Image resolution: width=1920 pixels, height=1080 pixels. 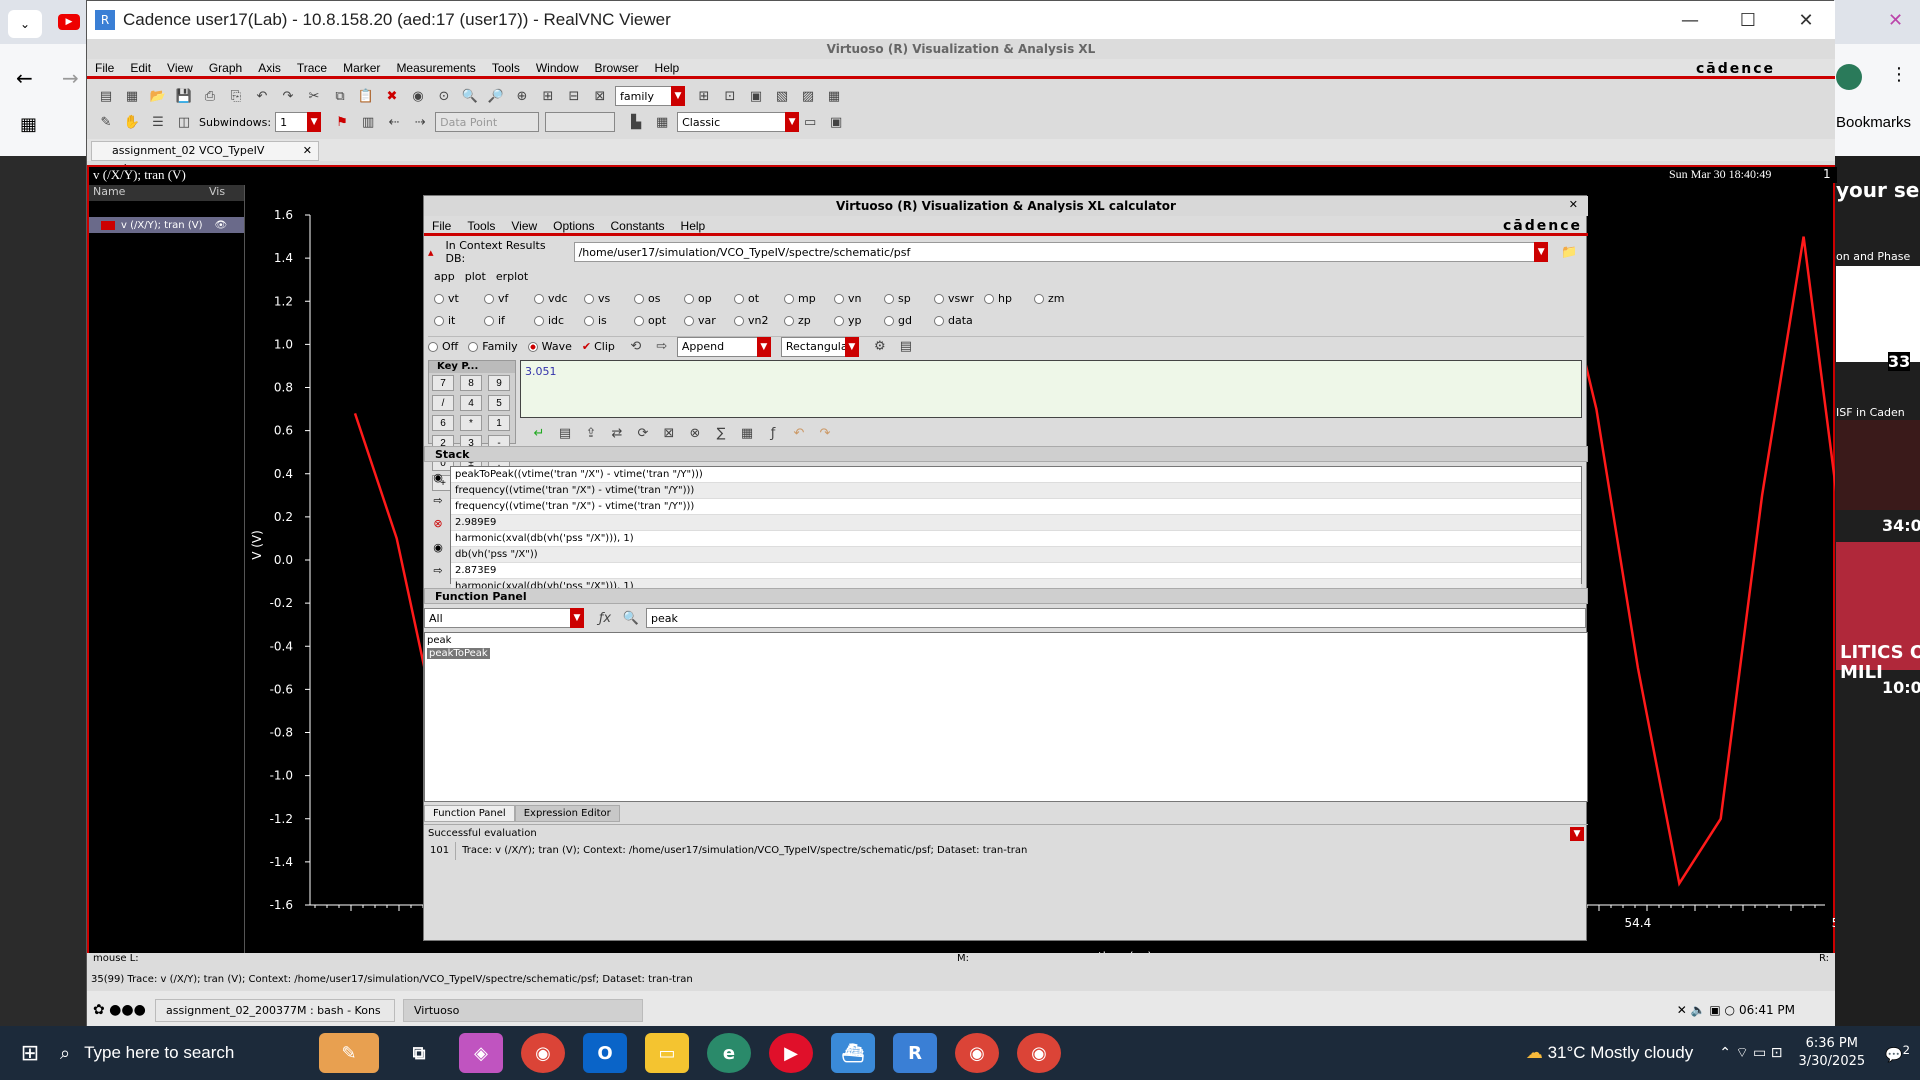 What do you see at coordinates (836, 122) in the screenshot?
I see `close-window-icon: ▣` at bounding box center [836, 122].